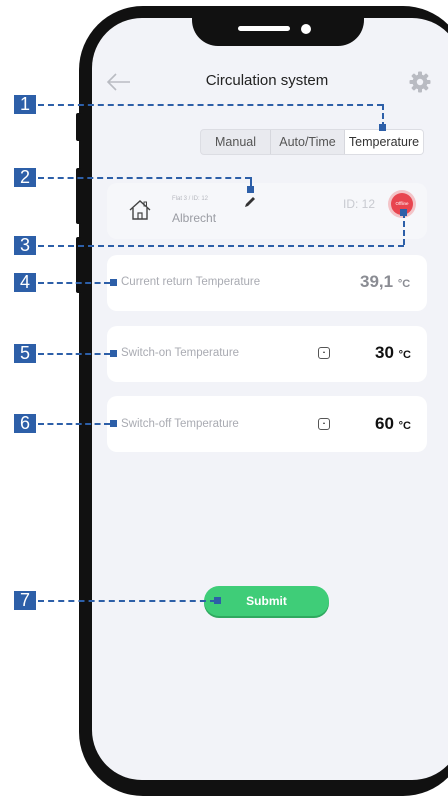 The height and width of the screenshot is (796, 448). Describe the element at coordinates (180, 424) in the screenshot. I see `switch-off-label: Switch-off Temperature` at that location.